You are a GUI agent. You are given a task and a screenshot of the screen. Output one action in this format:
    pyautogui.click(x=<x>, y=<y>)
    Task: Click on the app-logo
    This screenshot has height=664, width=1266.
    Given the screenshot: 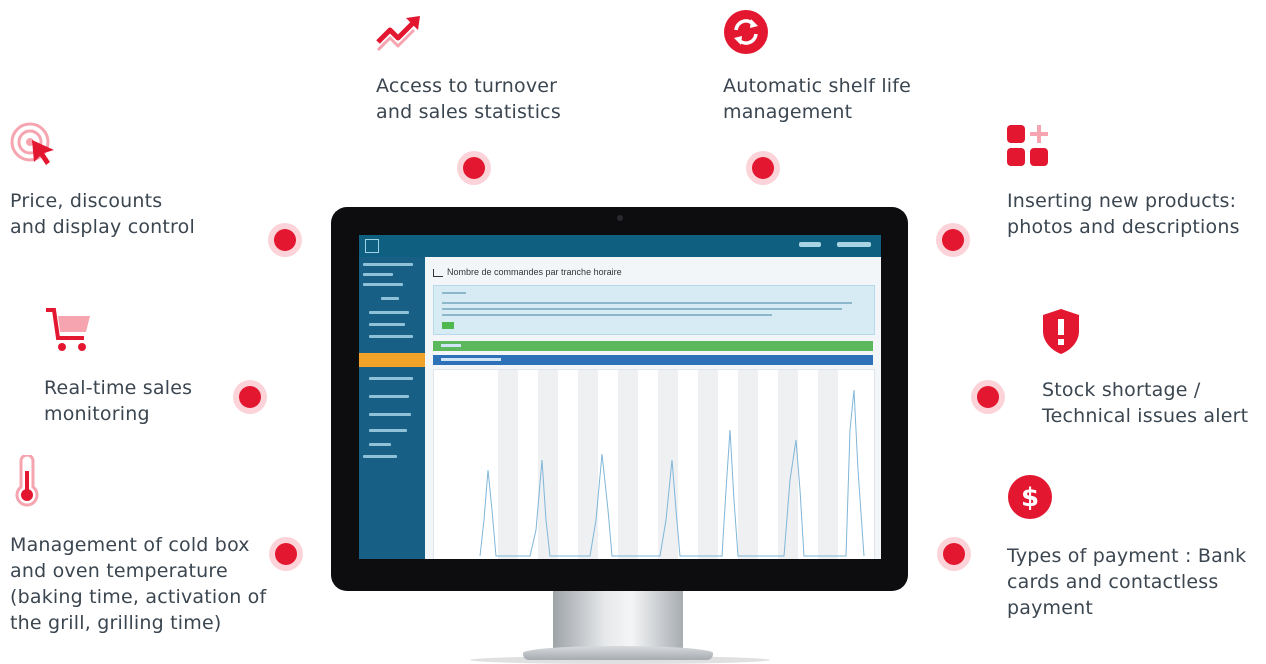 What is the action you would take?
    pyautogui.click(x=372, y=246)
    